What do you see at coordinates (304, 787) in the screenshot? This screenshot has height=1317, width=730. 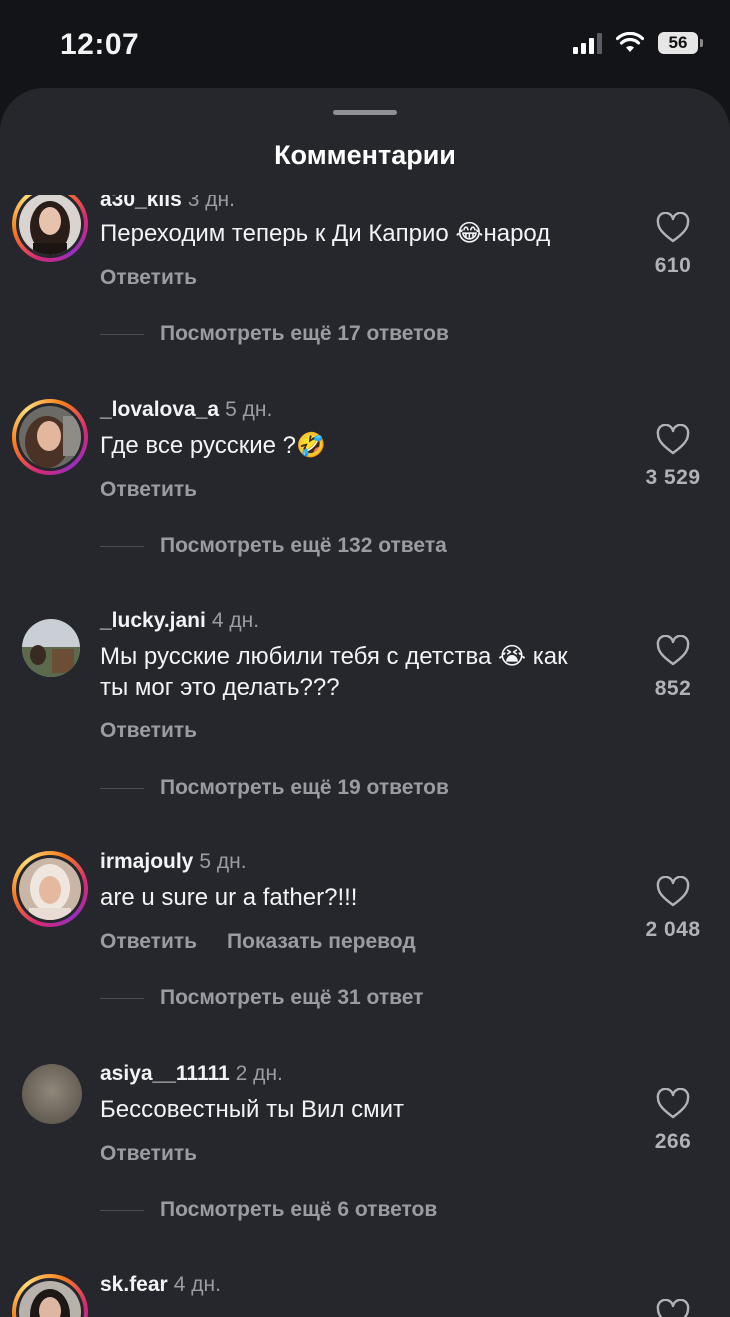 I see `view-replies-label: Посмотреть ещё 19 ответов` at bounding box center [304, 787].